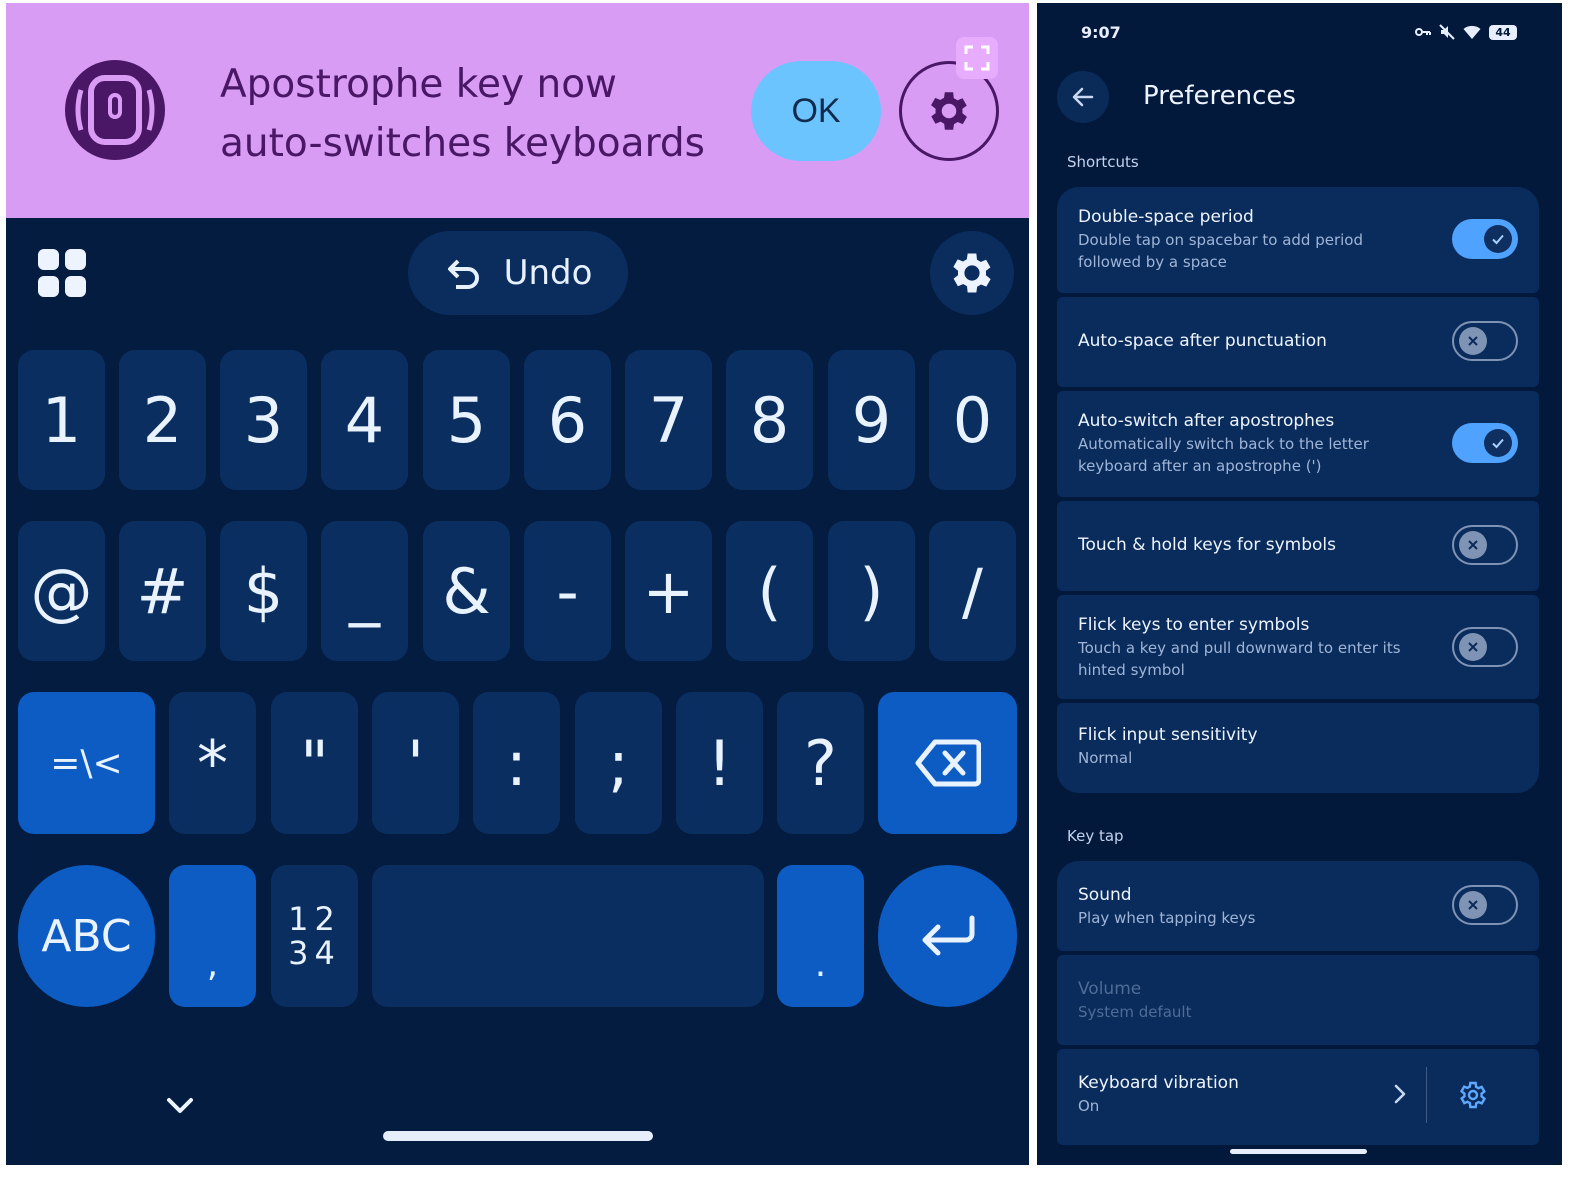 The image size is (1586, 1186). I want to click on battery-icon: 44, so click(1503, 32).